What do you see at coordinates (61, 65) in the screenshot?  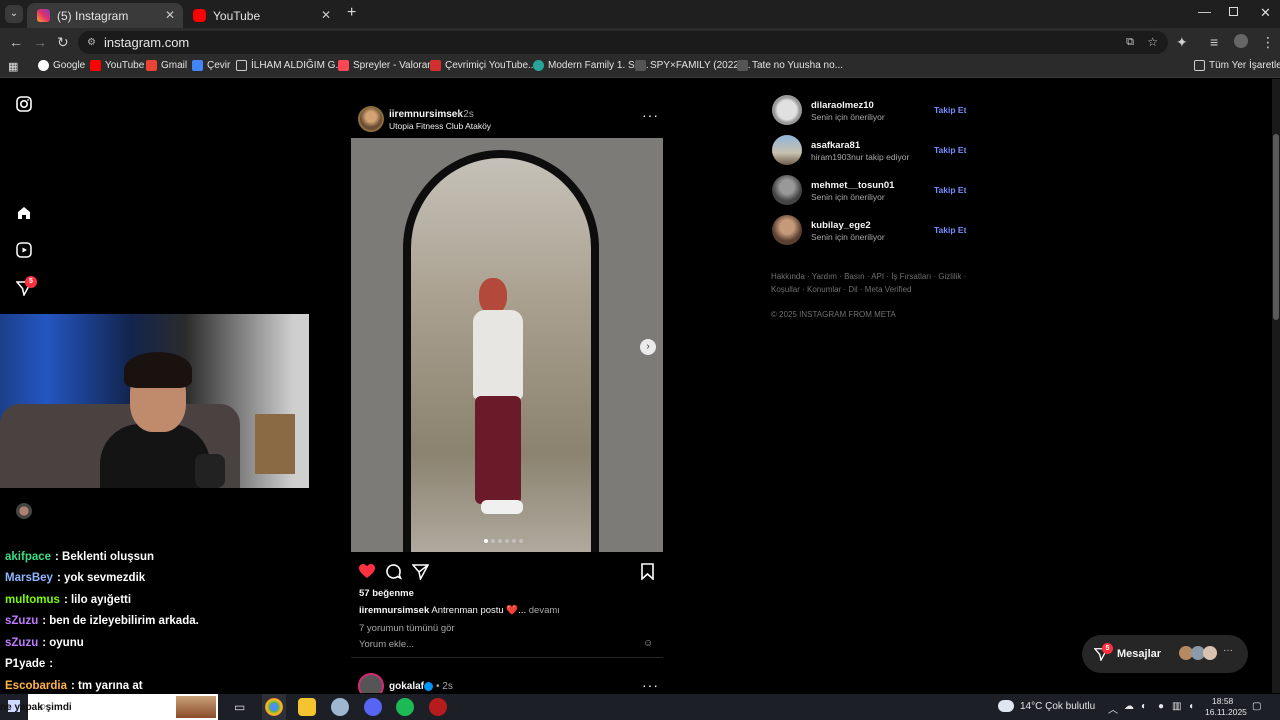 I see `bookmark-google: Google` at bounding box center [61, 65].